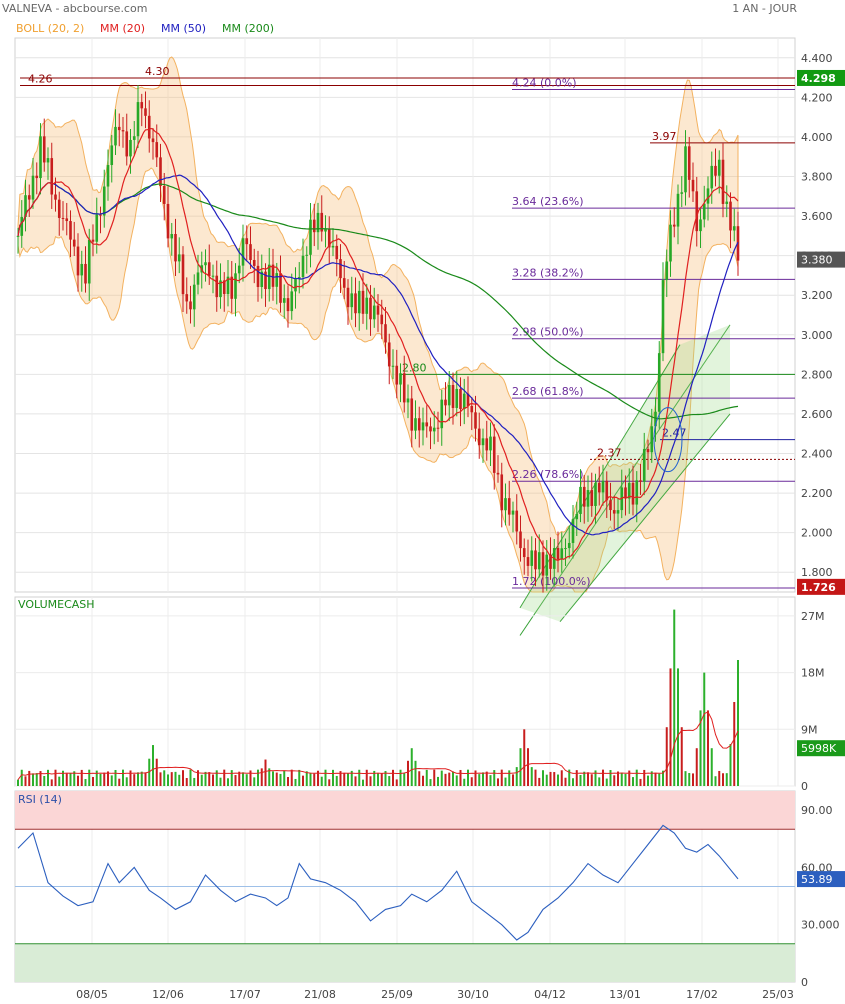  What do you see at coordinates (548, 391) in the screenshot?
I see `fibonacci-label: 2.68 (61.8%)` at bounding box center [548, 391].